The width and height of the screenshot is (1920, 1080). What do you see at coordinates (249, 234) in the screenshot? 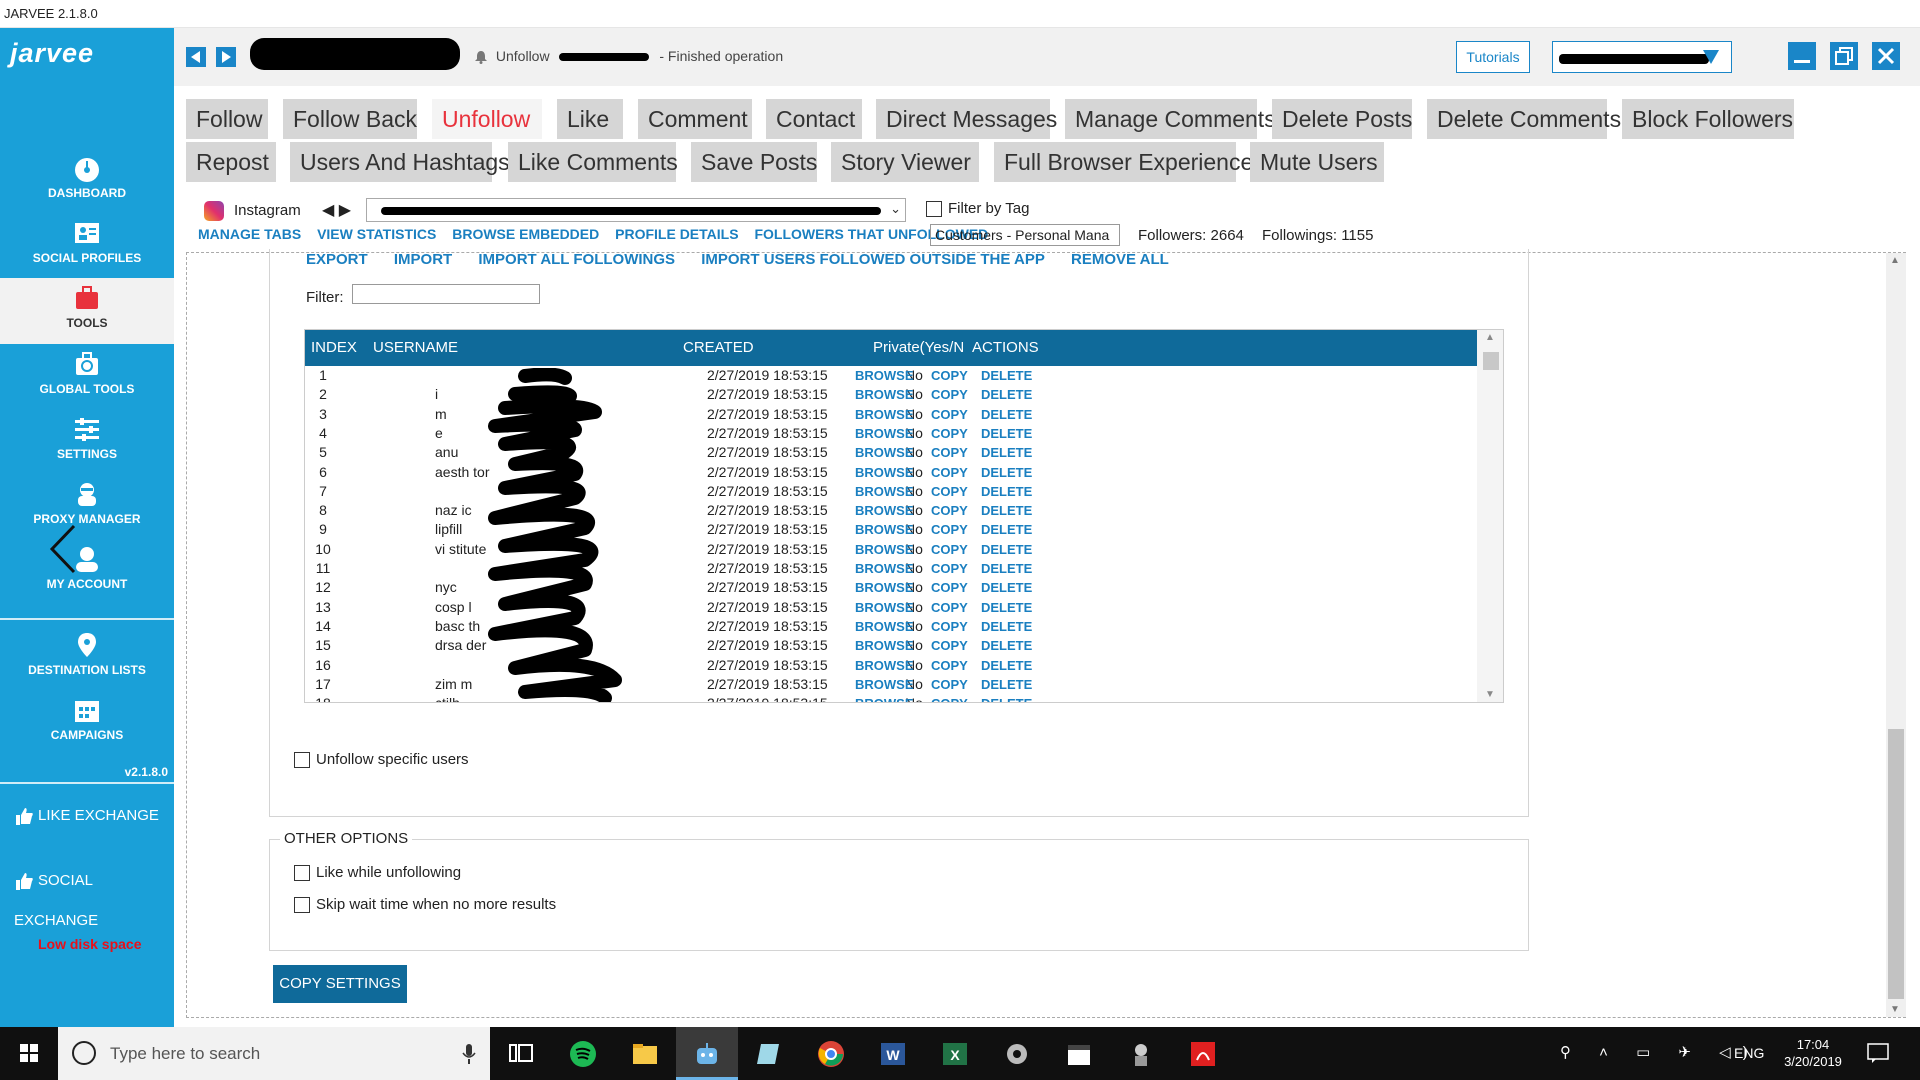
I see `manage-tabs-link: MANAGE TABS` at bounding box center [249, 234].